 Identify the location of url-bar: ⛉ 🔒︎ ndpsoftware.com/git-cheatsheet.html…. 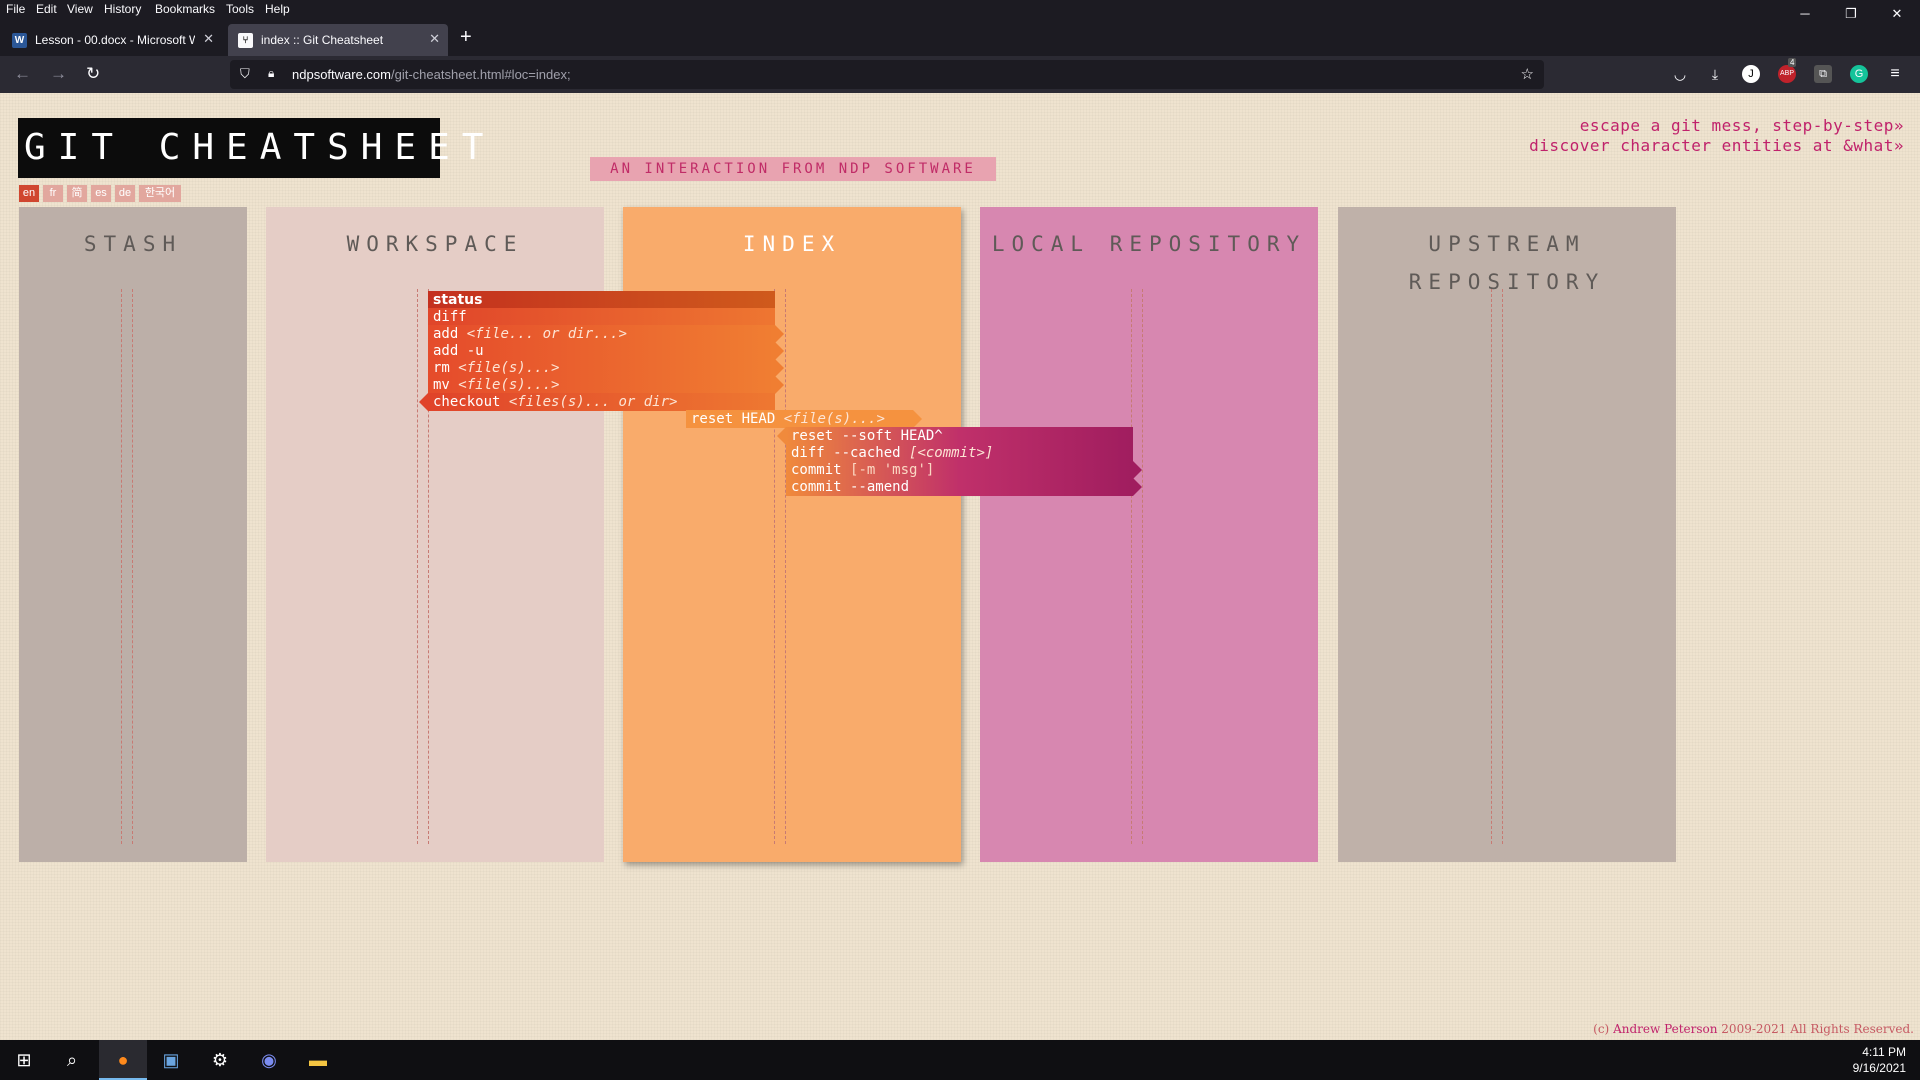
(887, 74).